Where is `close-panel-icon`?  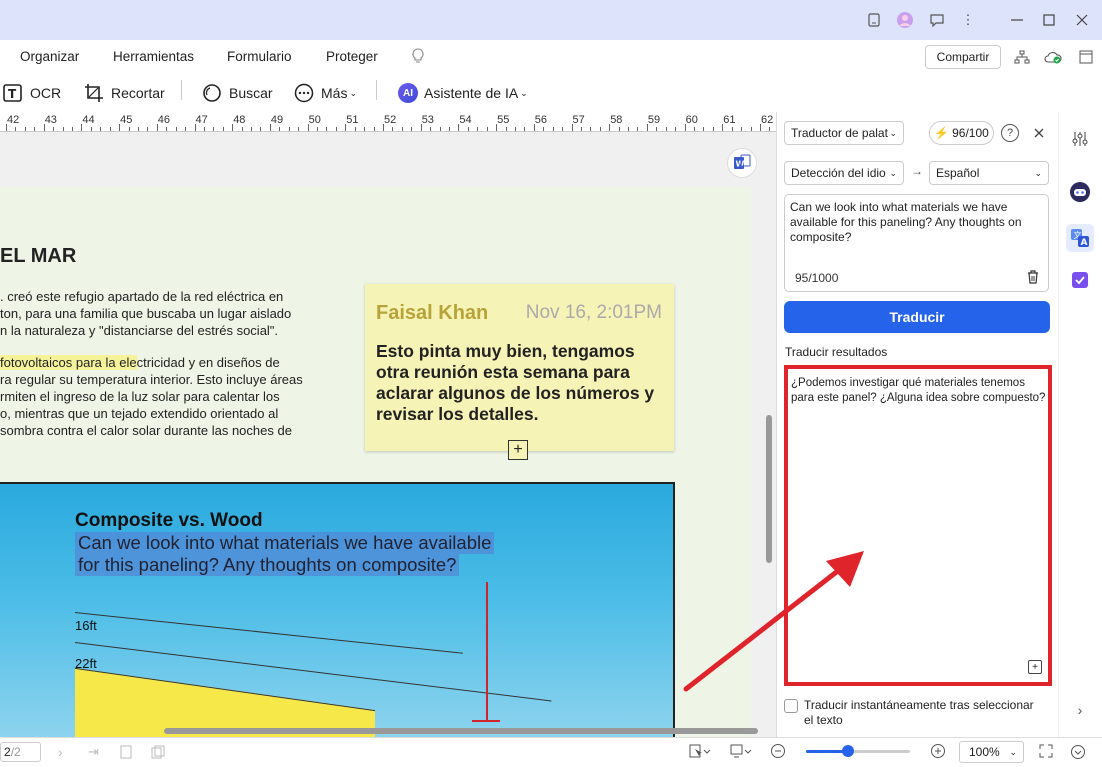 close-panel-icon is located at coordinates (1039, 133).